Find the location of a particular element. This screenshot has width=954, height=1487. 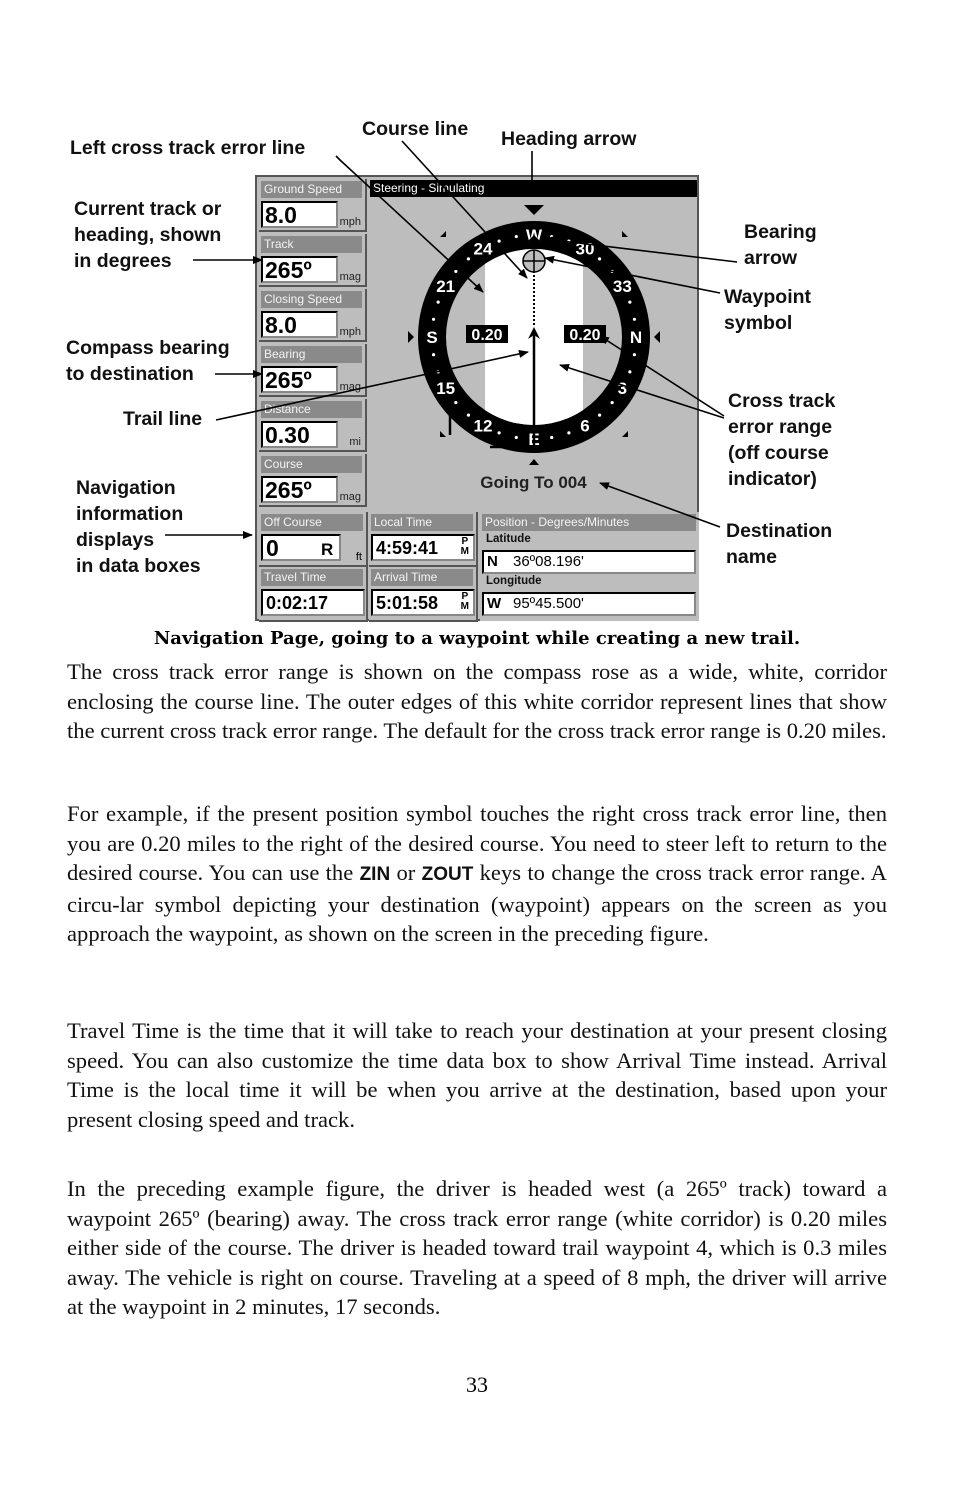

latitude-label: Latitude is located at coordinates (508, 539).